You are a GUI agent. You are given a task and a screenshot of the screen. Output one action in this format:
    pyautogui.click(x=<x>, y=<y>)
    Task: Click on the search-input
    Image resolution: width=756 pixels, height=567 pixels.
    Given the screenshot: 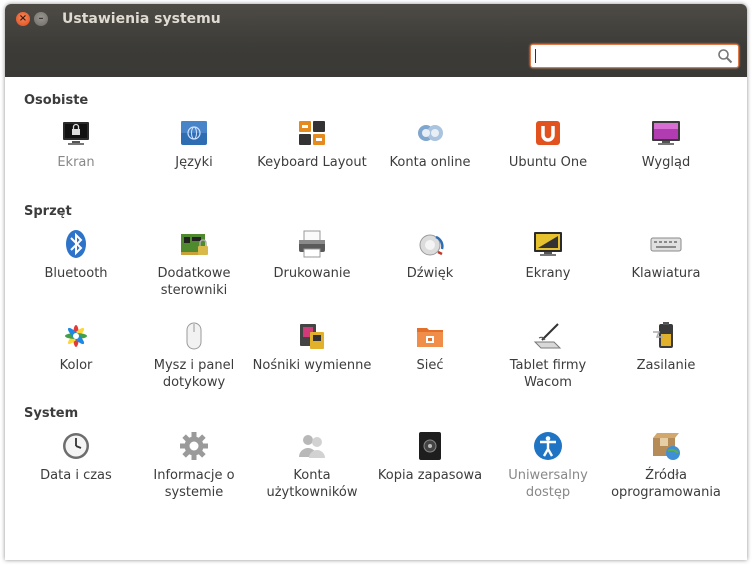 What is the action you would take?
    pyautogui.click(x=634, y=56)
    